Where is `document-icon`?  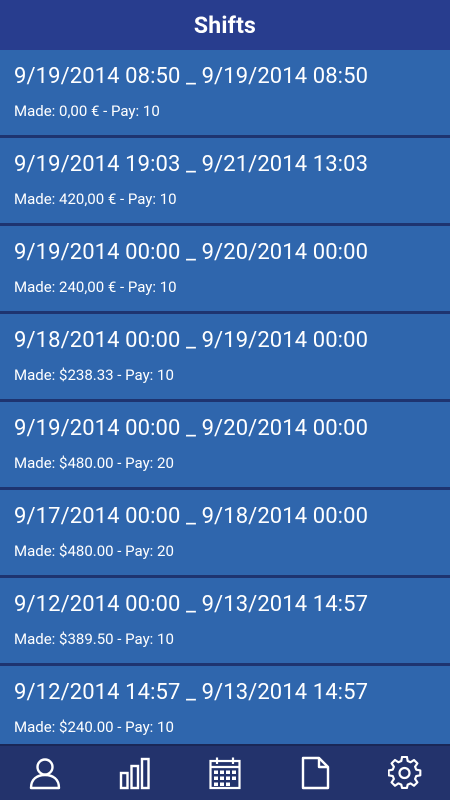 document-icon is located at coordinates (315, 773).